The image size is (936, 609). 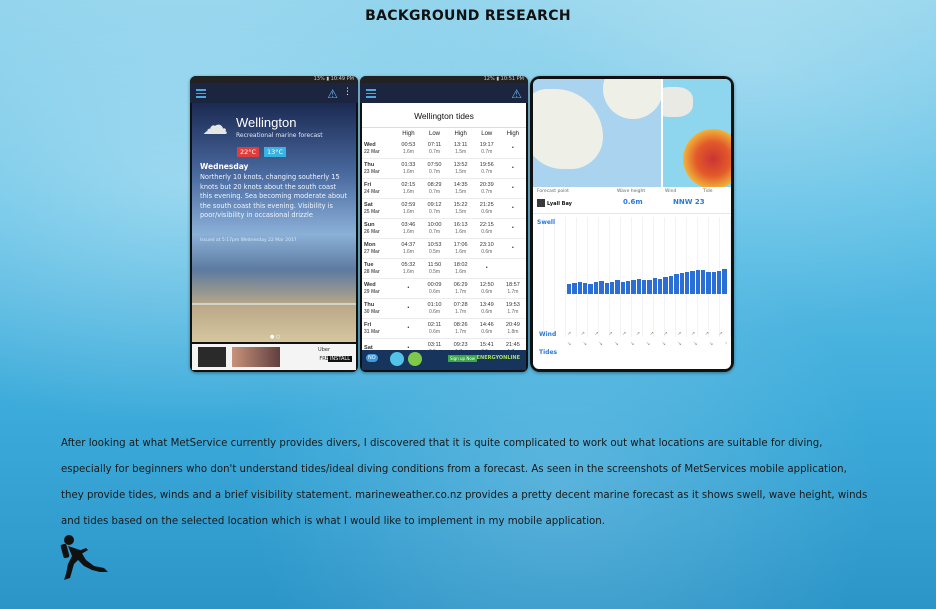 I want to click on tide-day-cell: Fri 24 Mar, so click(x=379, y=188).